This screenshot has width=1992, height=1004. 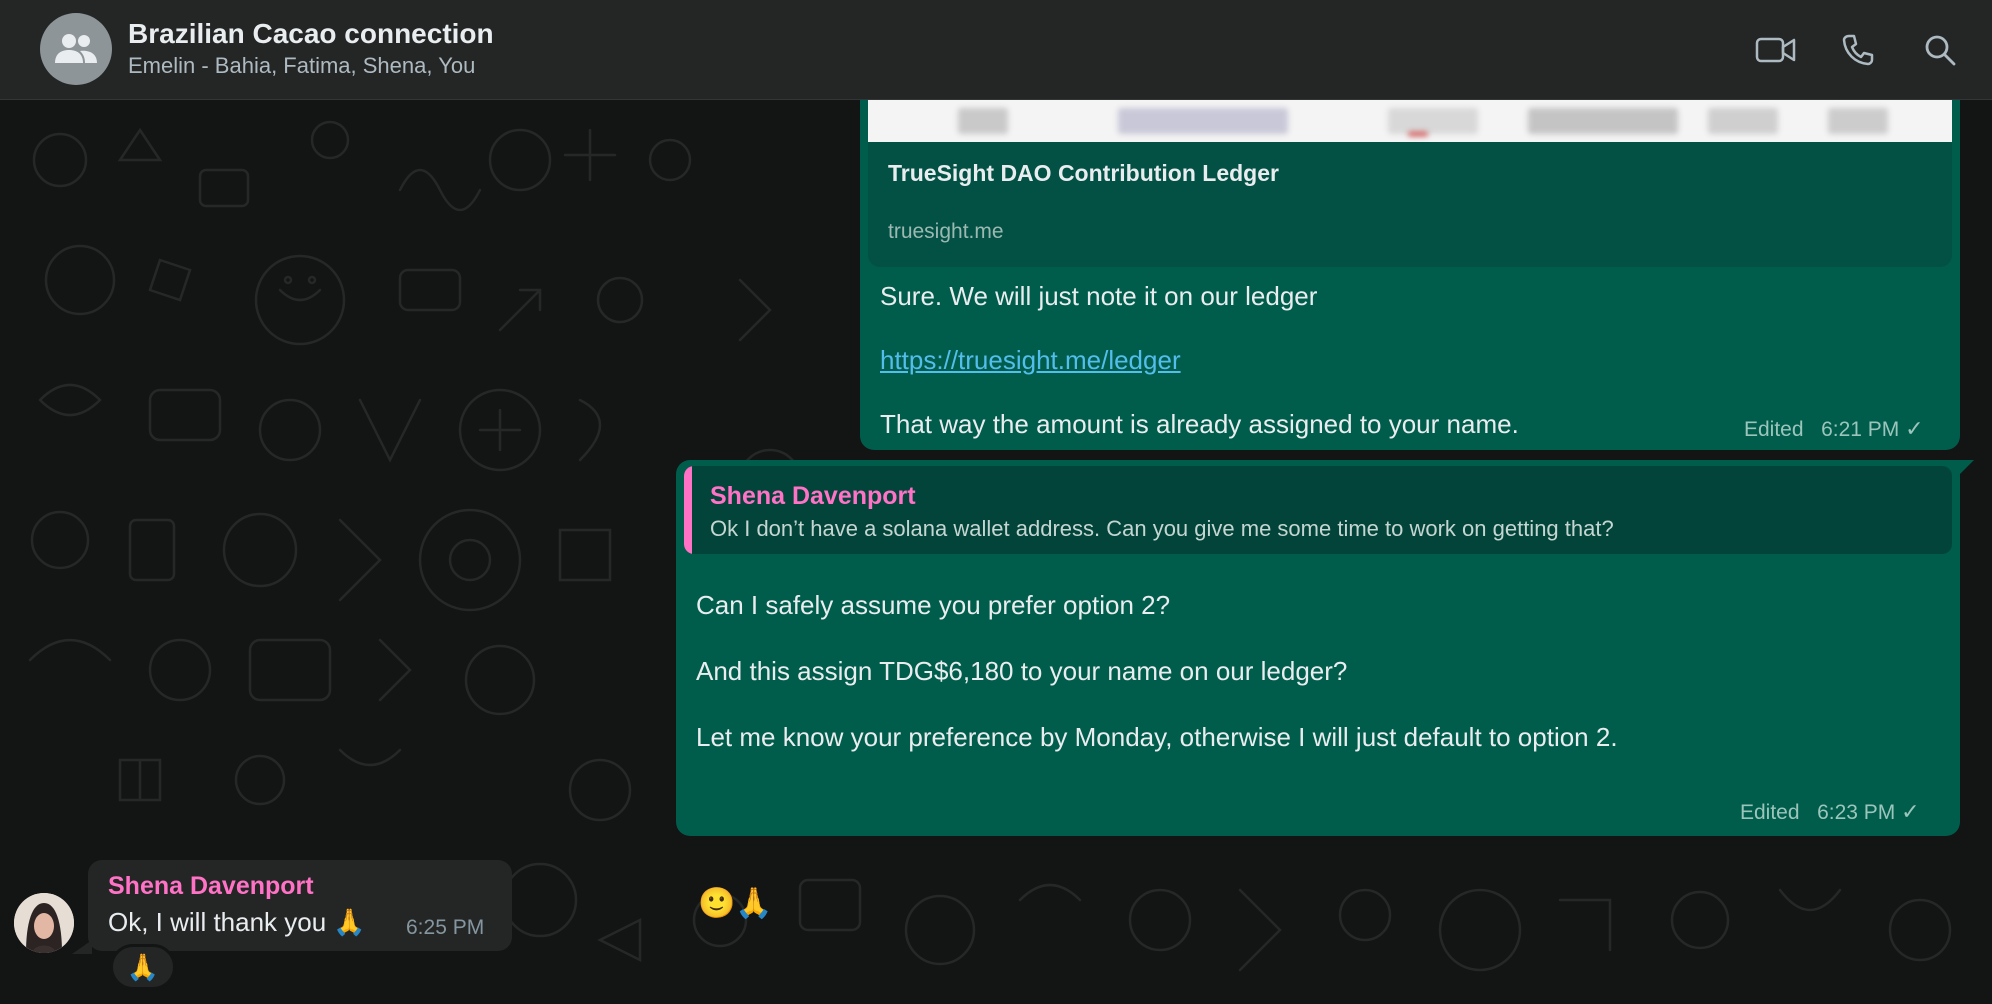 What do you see at coordinates (933, 605) in the screenshot?
I see `message-text: Can I safely assume you prefer option 2?` at bounding box center [933, 605].